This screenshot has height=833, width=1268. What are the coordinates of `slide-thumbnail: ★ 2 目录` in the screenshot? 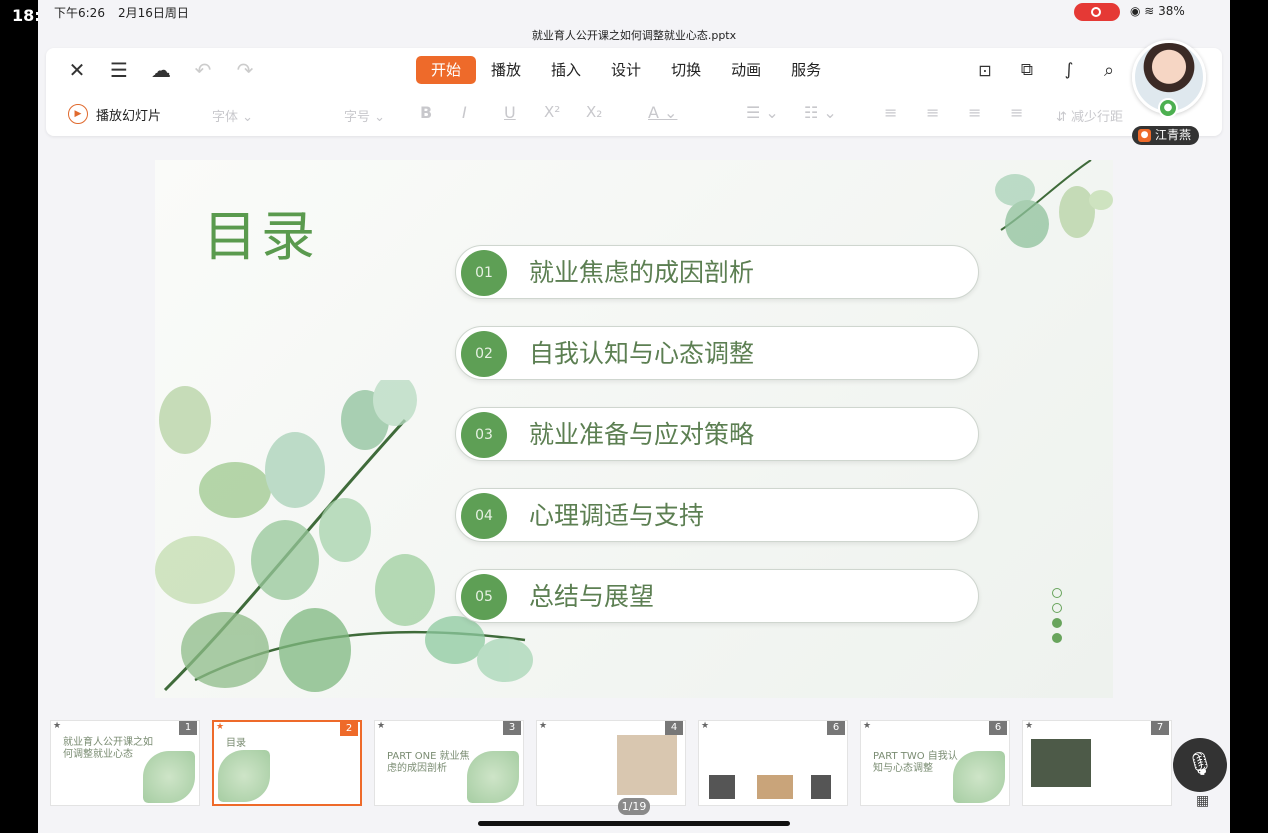 It's located at (287, 763).